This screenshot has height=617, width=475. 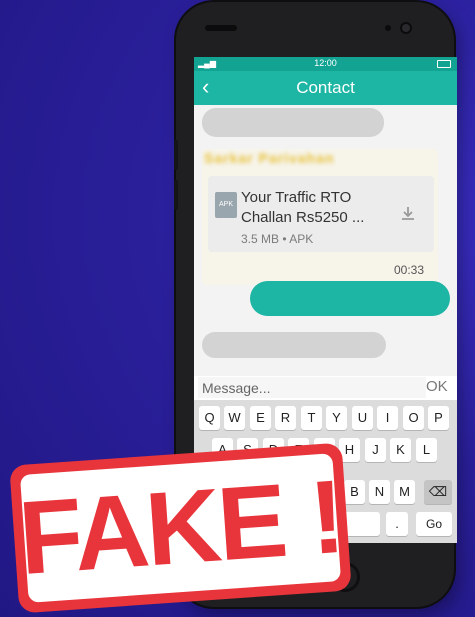 I want to click on key-u: U, so click(x=362, y=418).